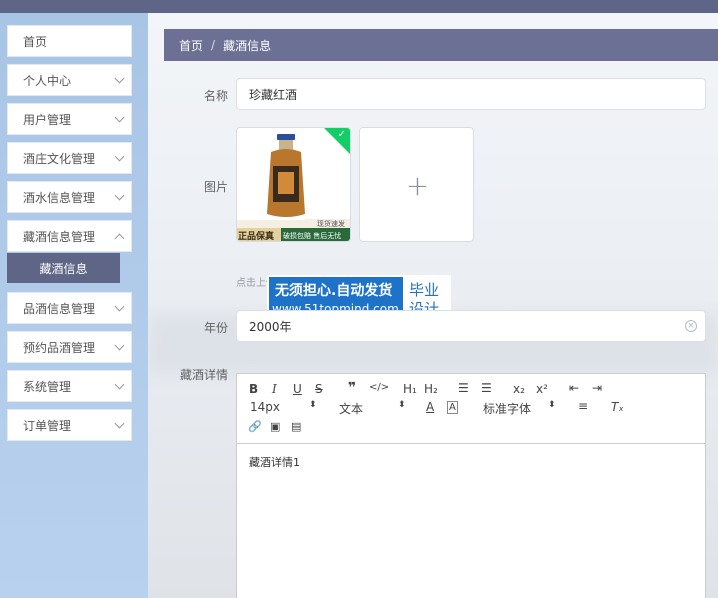  I want to click on sidebar-item-label: 用户管理, so click(47, 119).